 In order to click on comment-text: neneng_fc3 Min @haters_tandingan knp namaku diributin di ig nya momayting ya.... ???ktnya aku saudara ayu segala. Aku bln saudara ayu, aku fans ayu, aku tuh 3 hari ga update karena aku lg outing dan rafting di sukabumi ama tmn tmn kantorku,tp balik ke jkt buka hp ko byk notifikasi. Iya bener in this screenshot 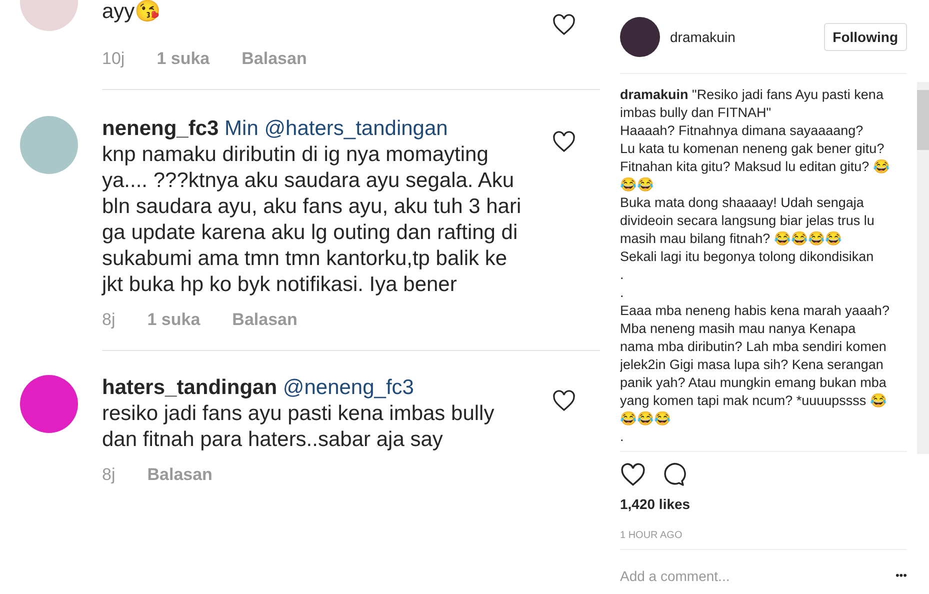, I will do `click(312, 207)`.